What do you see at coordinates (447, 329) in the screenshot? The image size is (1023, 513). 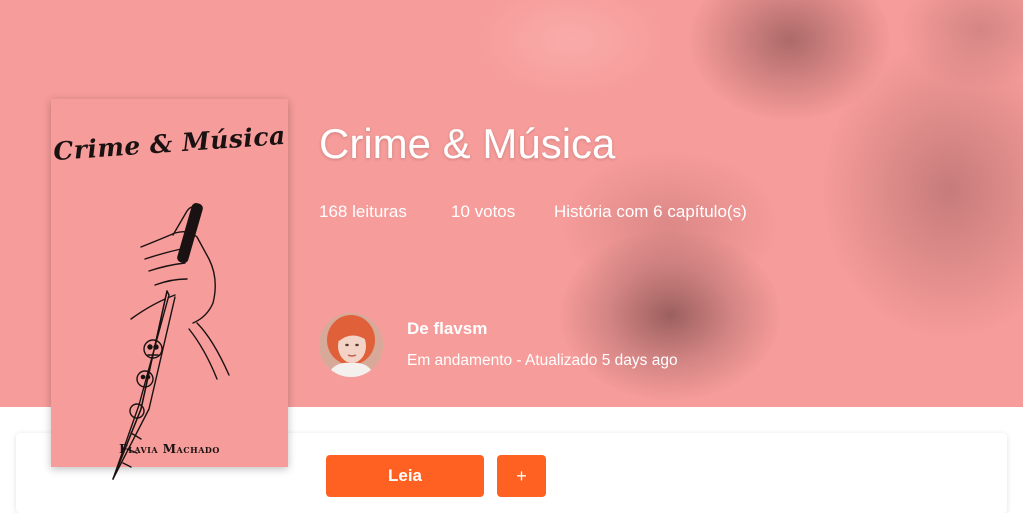 I see `author-link: De flavsm` at bounding box center [447, 329].